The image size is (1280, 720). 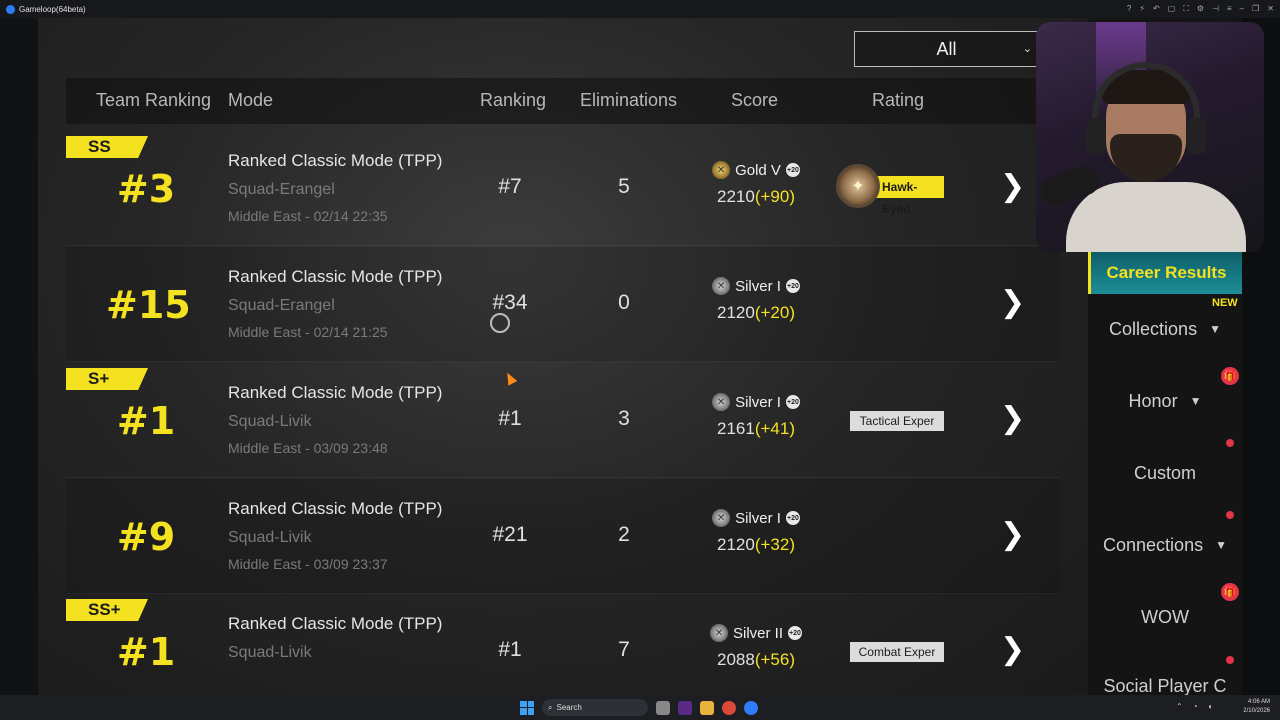 I want to click on taskbar-clock: 4:06 AM 2/10/2026, so click(x=1256, y=707).